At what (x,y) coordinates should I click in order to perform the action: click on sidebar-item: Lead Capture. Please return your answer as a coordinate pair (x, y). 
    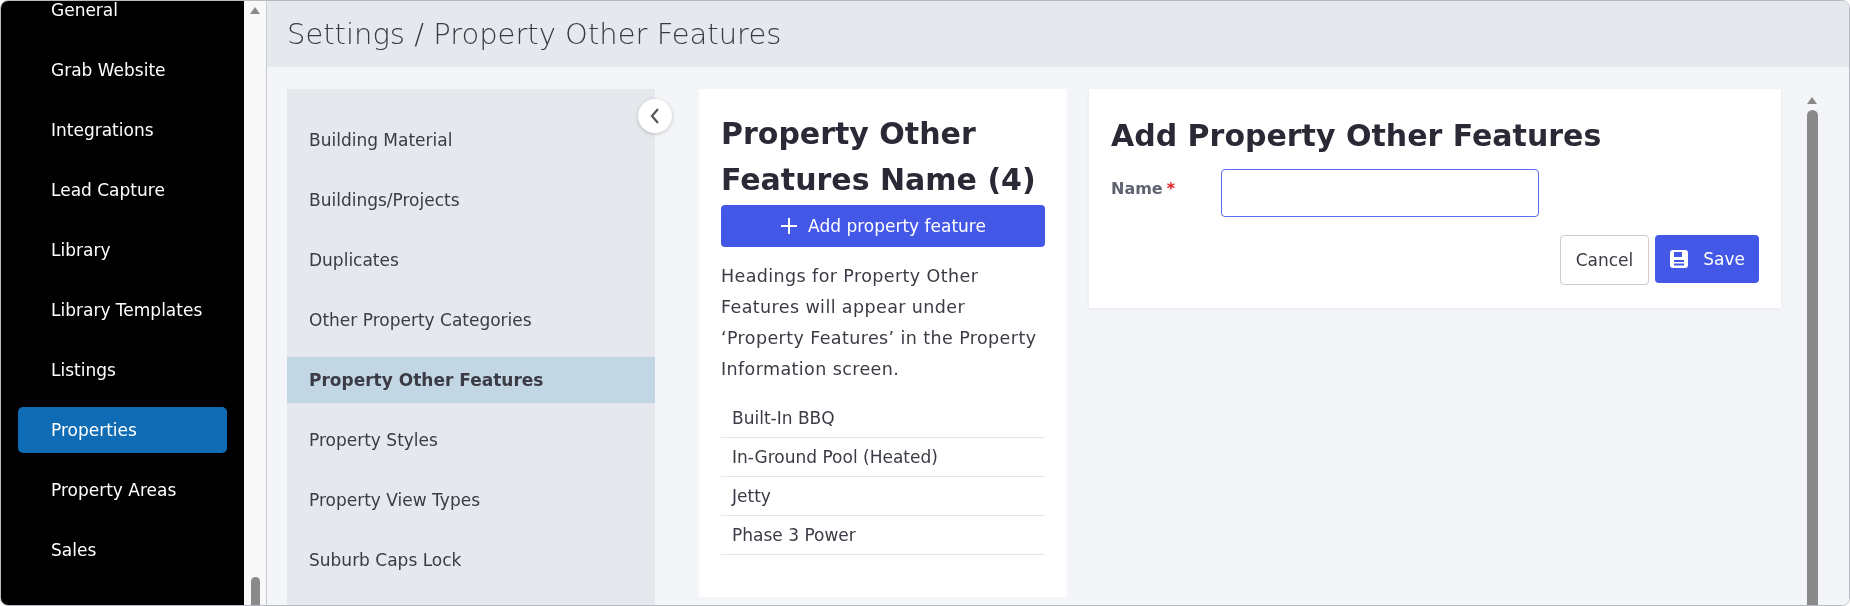
    Looking at the image, I should click on (123, 190).